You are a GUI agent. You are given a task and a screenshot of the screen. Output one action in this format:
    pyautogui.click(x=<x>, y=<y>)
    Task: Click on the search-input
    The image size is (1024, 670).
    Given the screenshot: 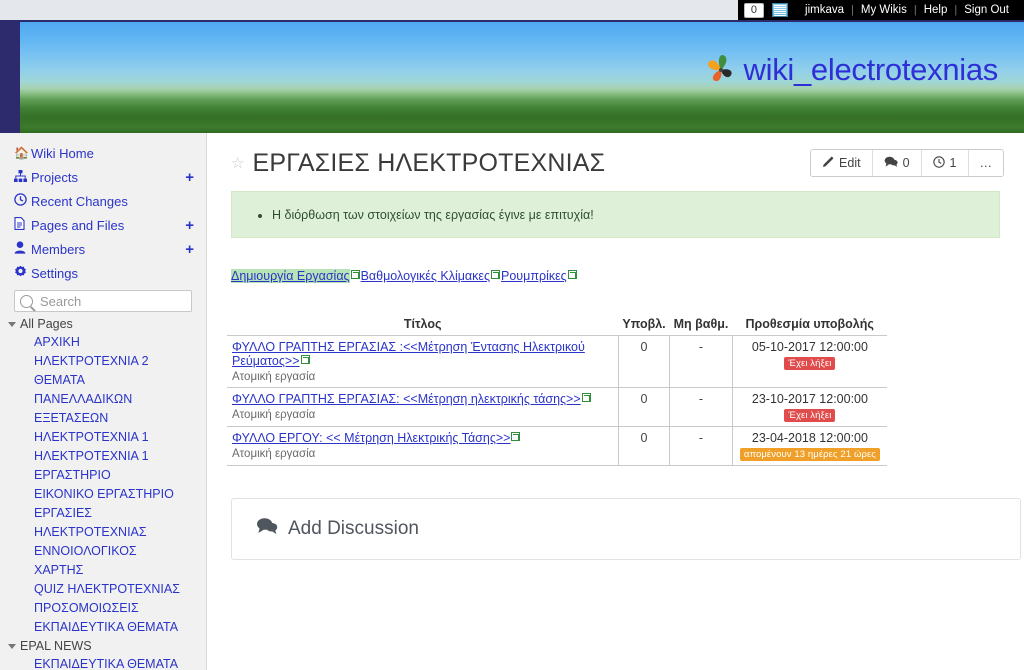 What is the action you would take?
    pyautogui.click(x=108, y=301)
    